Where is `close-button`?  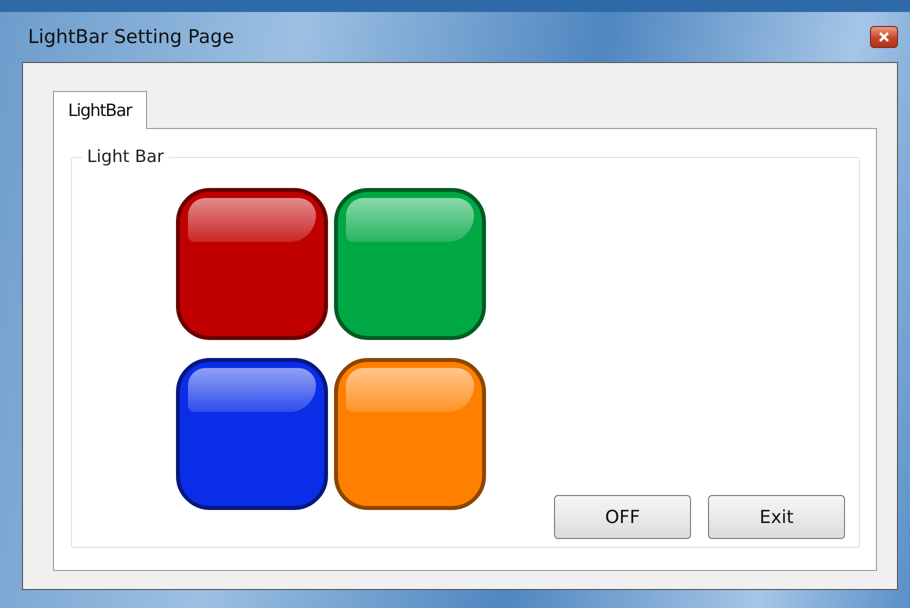
close-button is located at coordinates (884, 37).